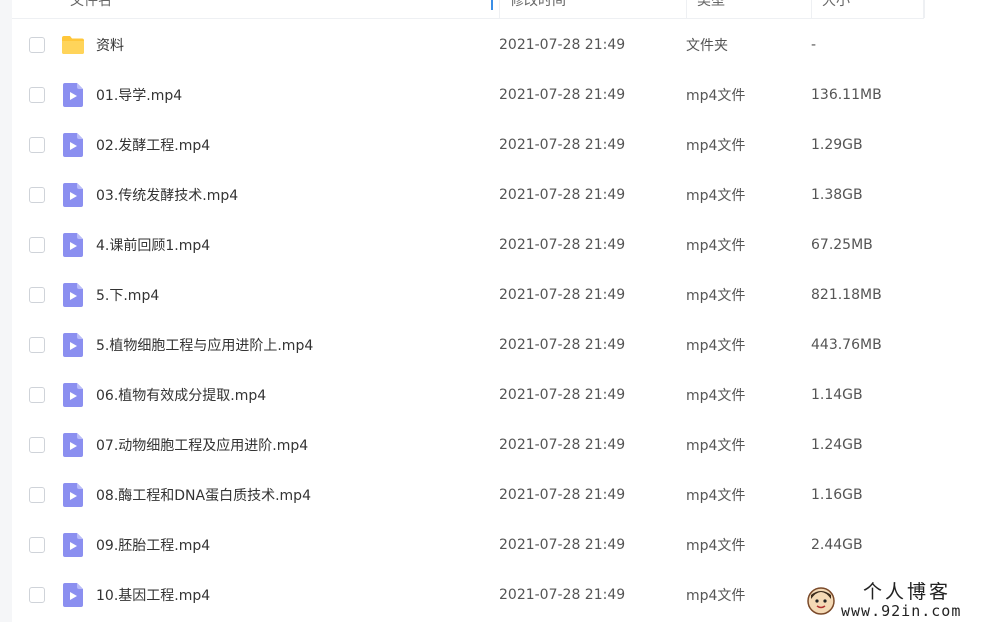  What do you see at coordinates (297, 45) in the screenshot?
I see `file-name: 资料` at bounding box center [297, 45].